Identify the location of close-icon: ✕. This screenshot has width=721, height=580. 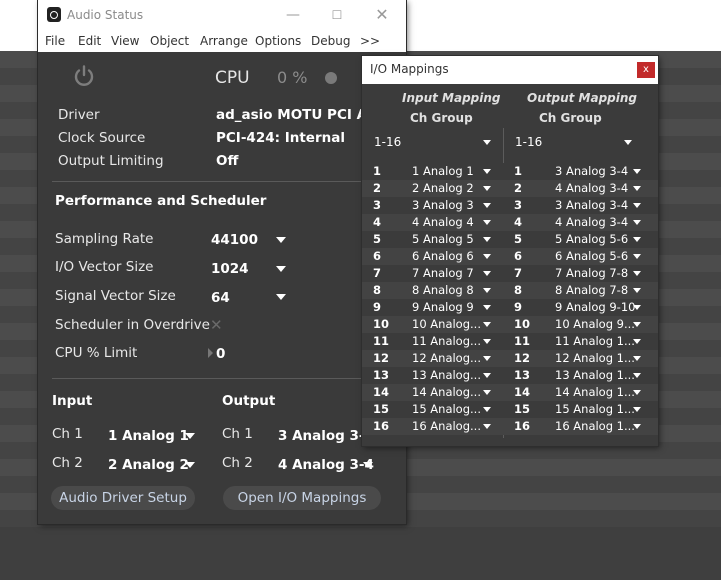
(382, 15).